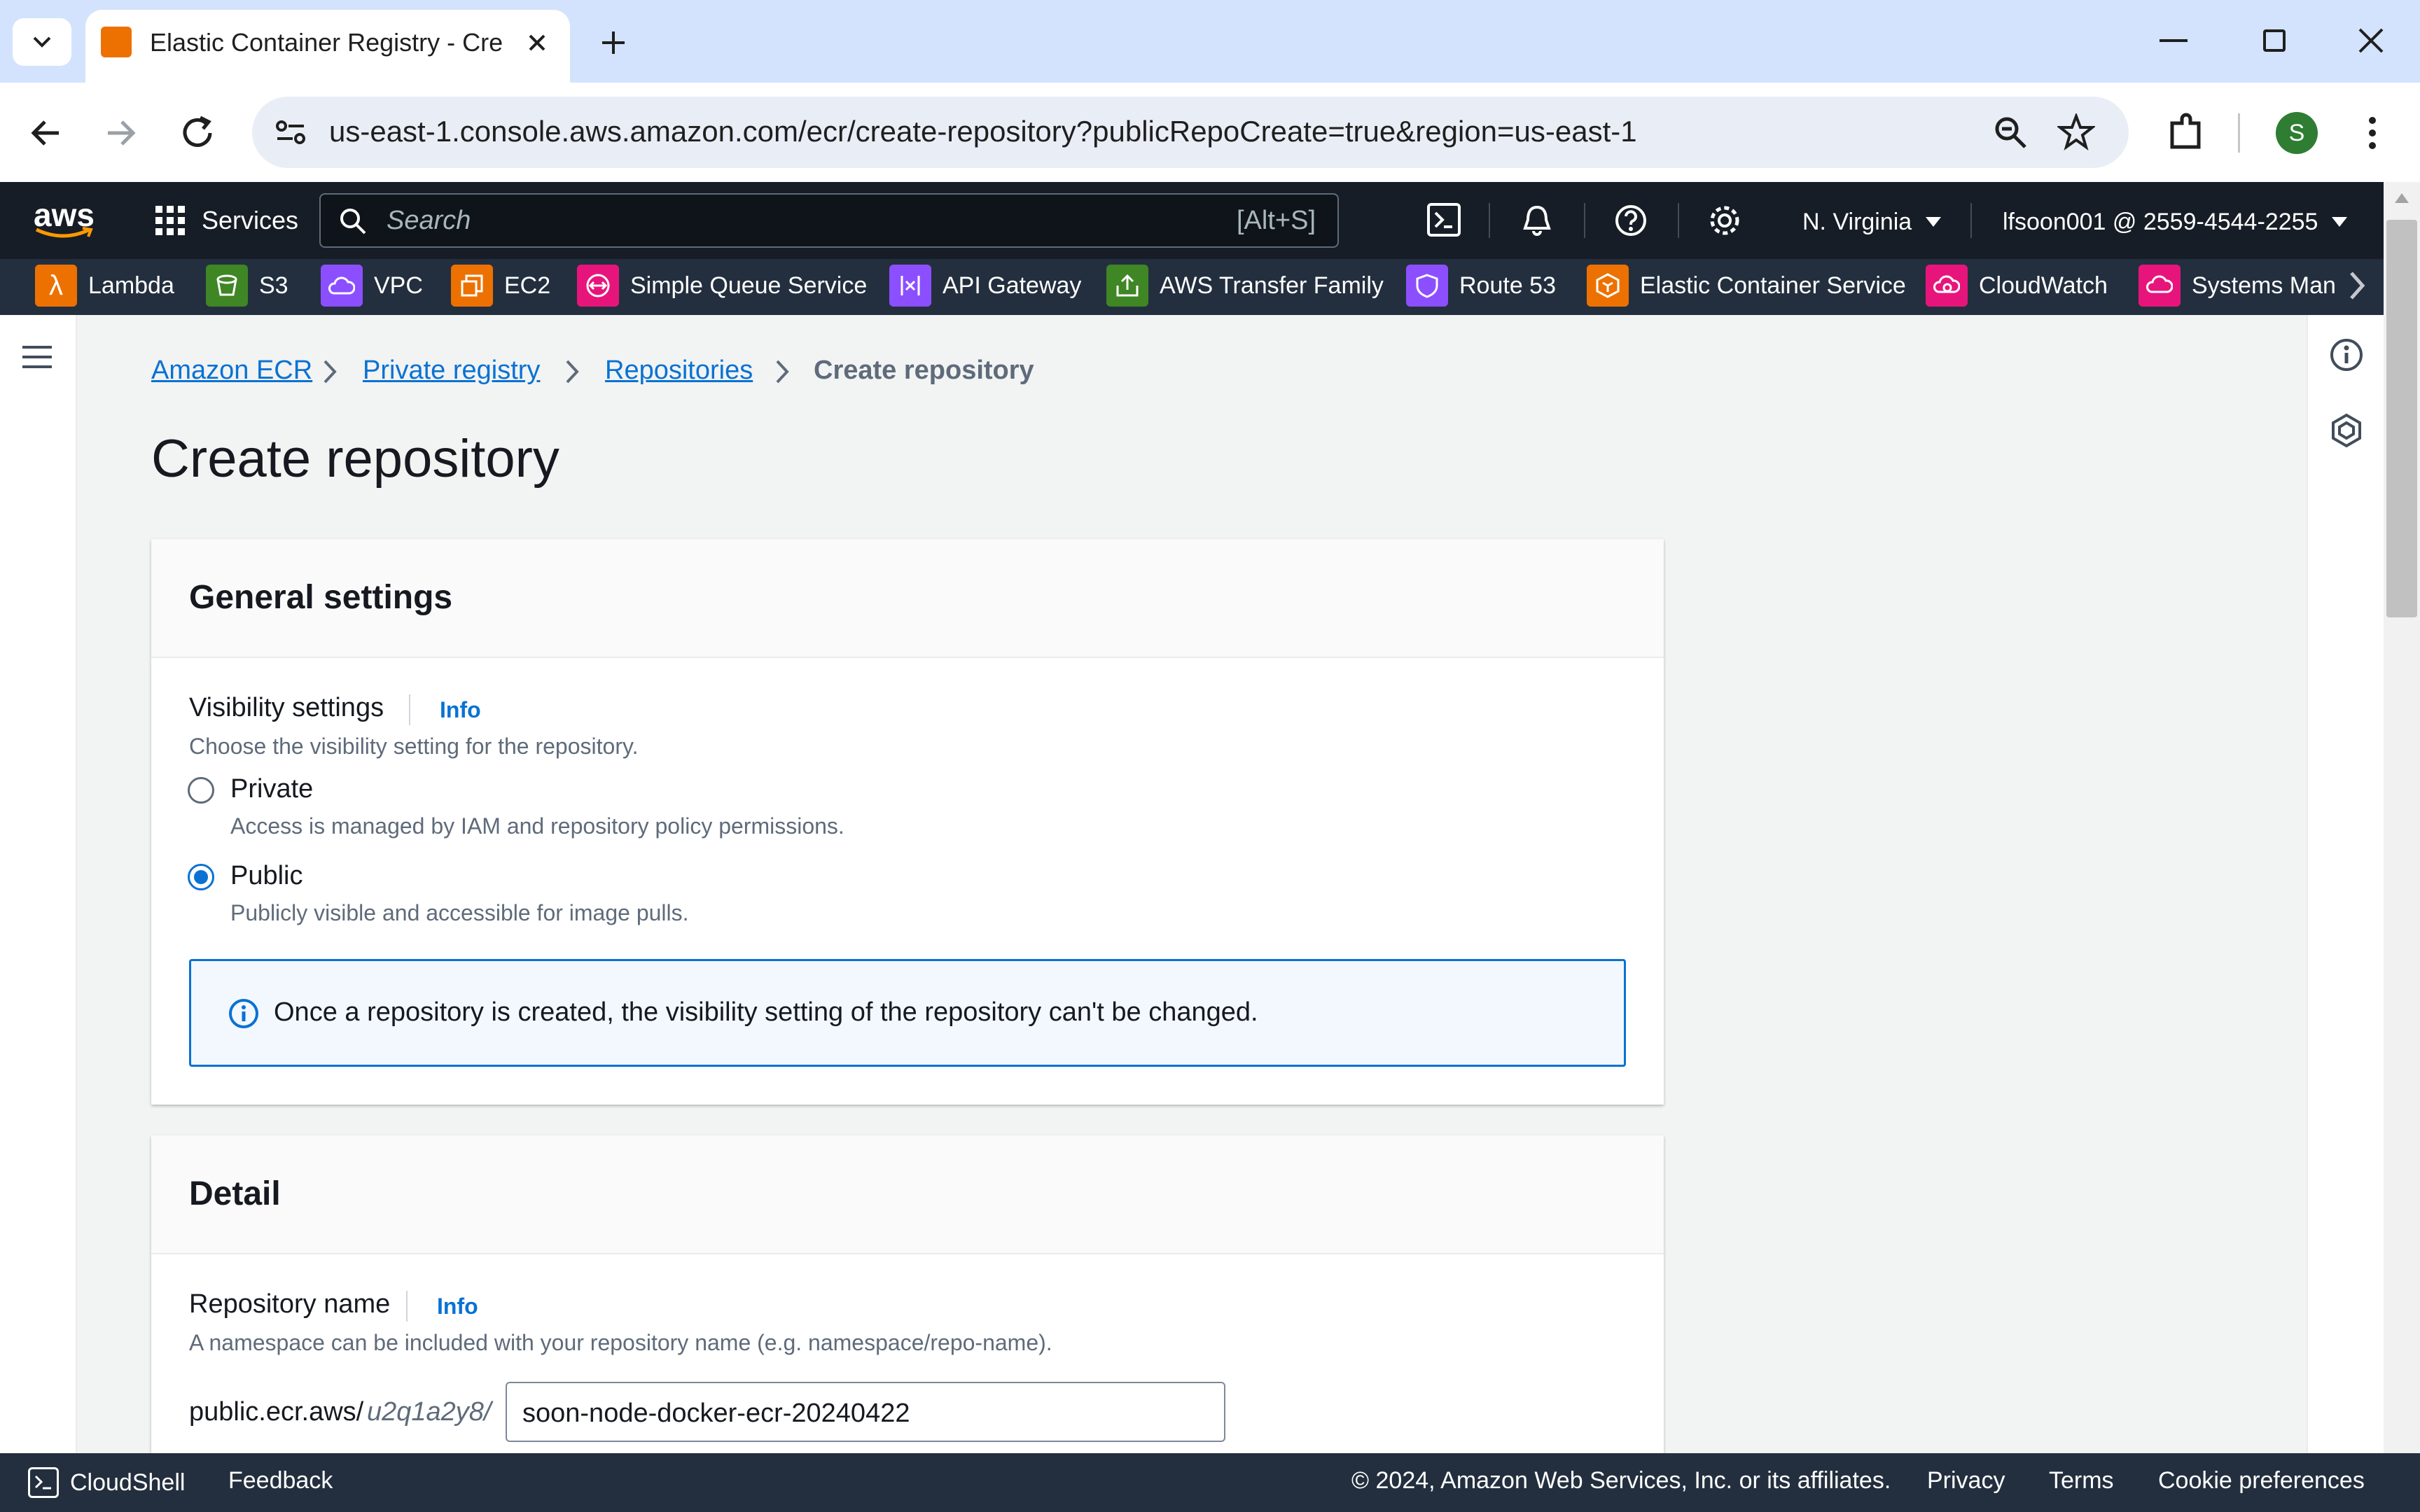 This screenshot has height=1512, width=2420. Describe the element at coordinates (472, 286) in the screenshot. I see `ec2-icon` at that location.